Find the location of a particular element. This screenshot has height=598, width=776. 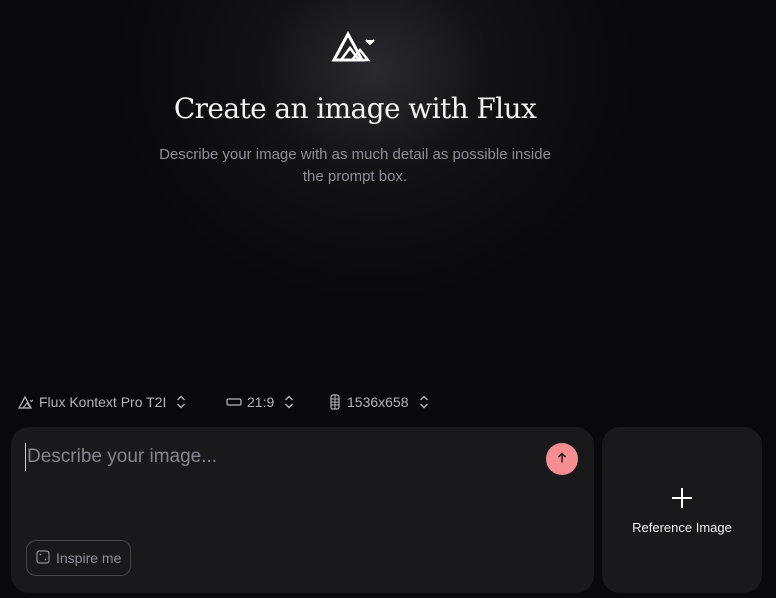

arrow-up-icon is located at coordinates (562, 459).